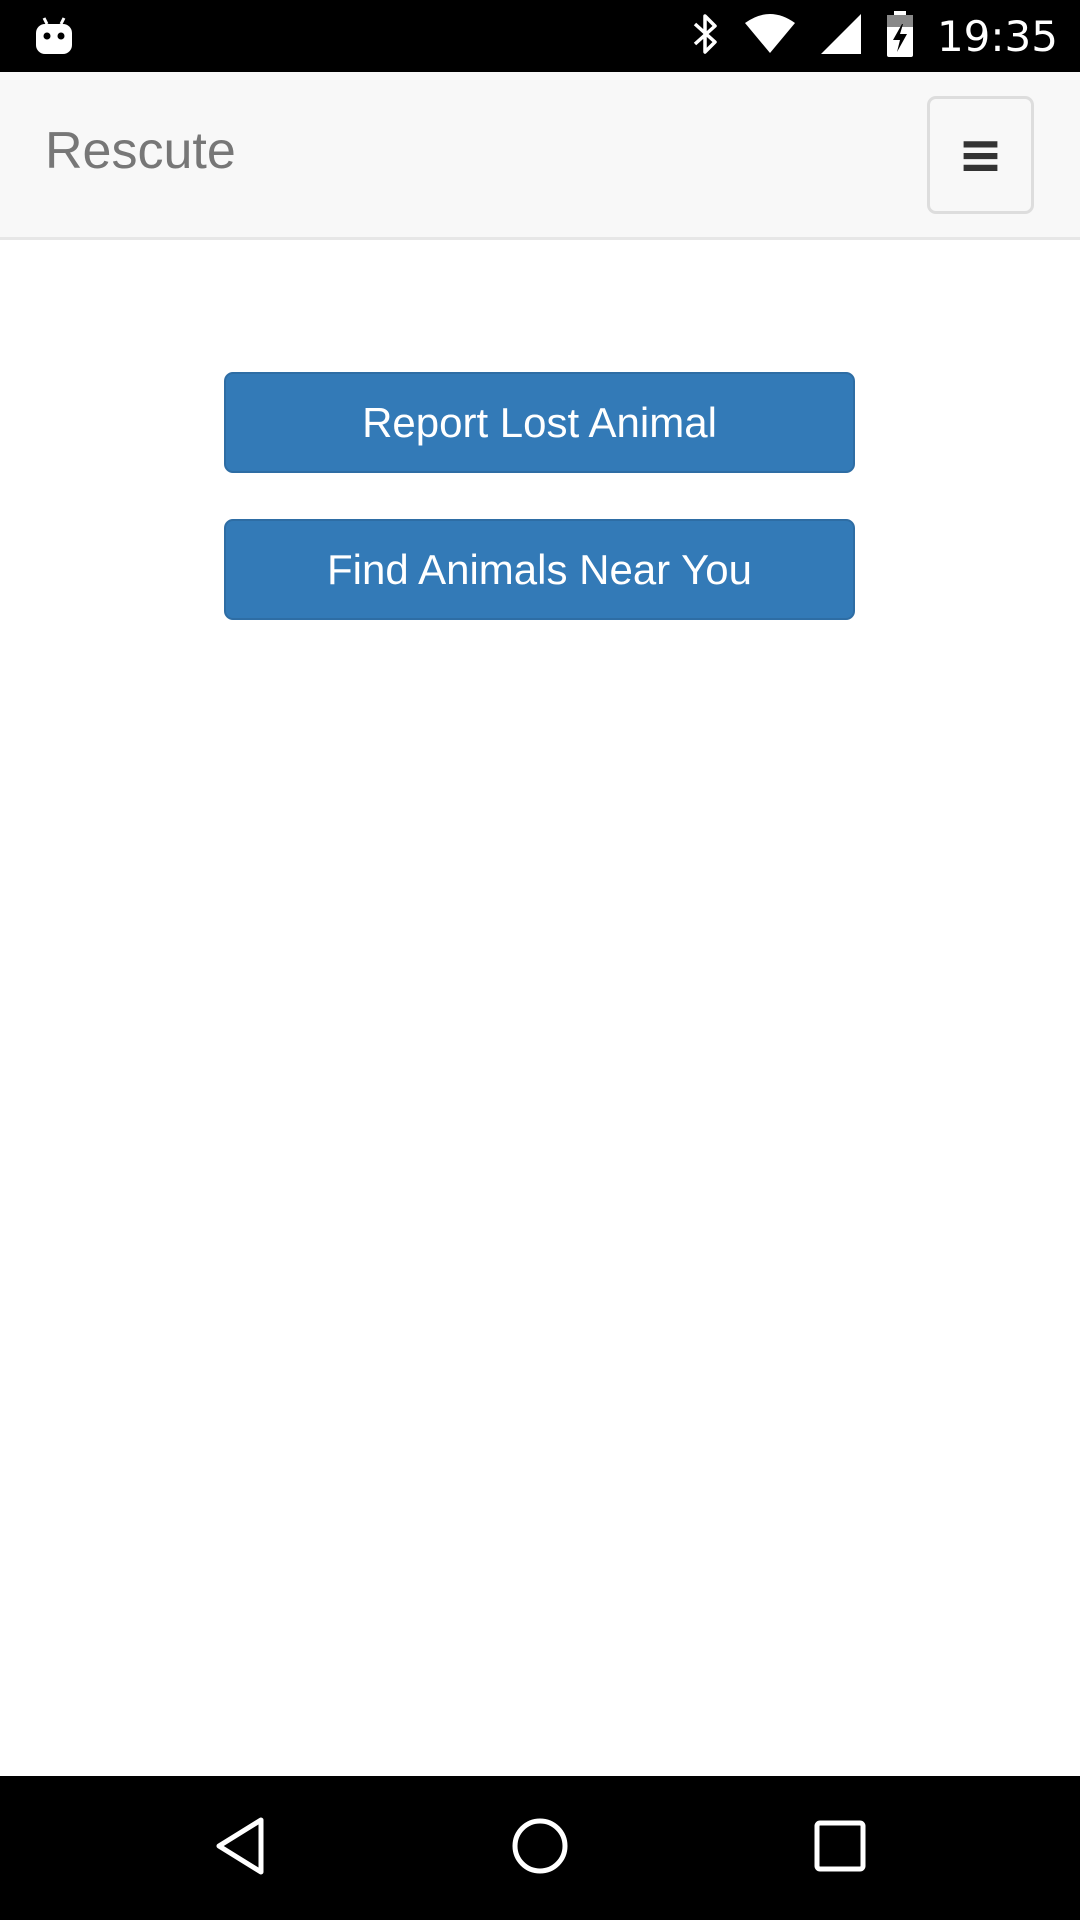  I want to click on back-icon, so click(241, 1848).